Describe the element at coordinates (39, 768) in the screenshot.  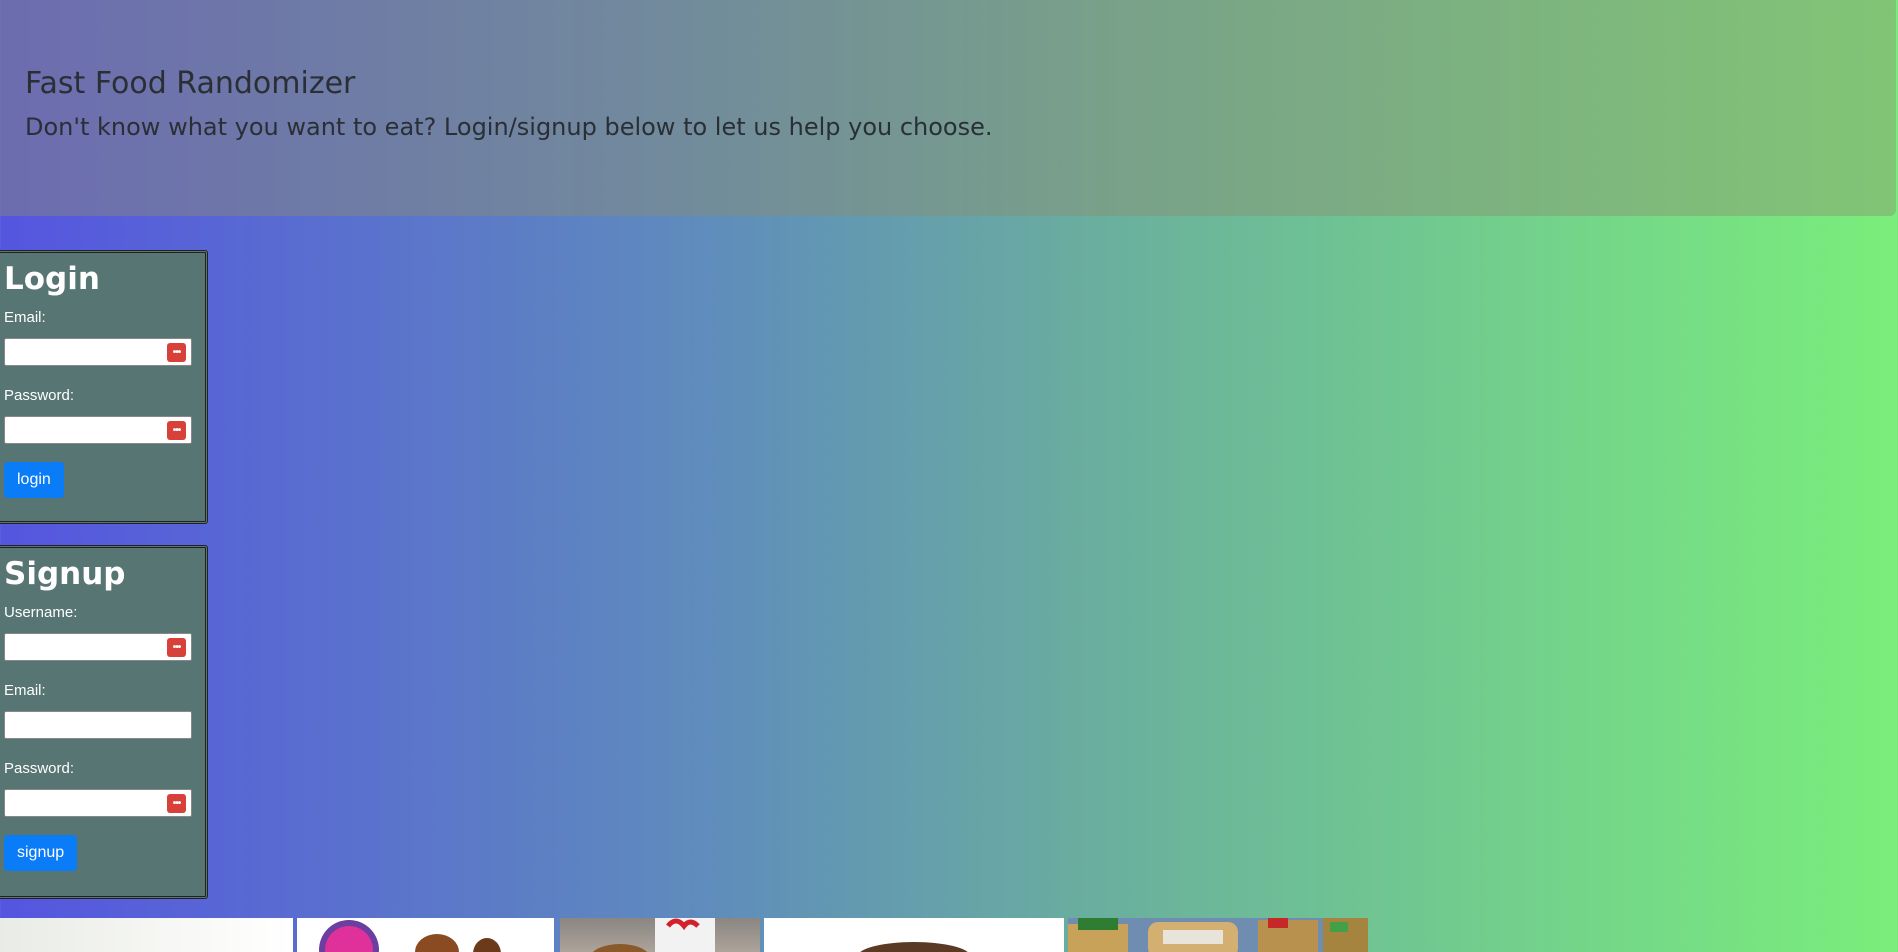
I see `signup-password-label: Password:` at that location.